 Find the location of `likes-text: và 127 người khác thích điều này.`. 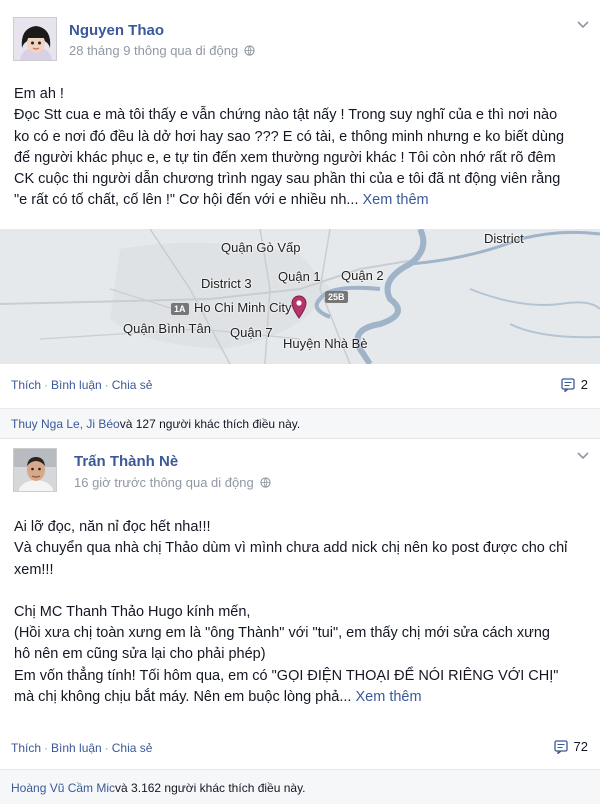

likes-text: và 127 người khác thích điều này. is located at coordinates (210, 423).